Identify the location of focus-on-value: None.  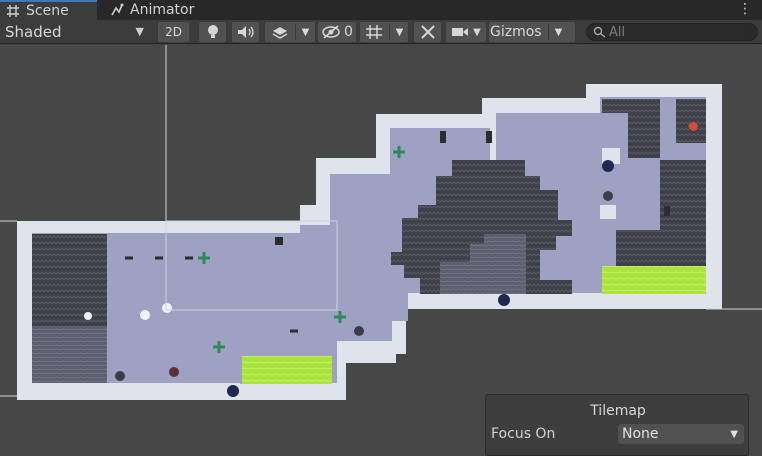
(640, 434).